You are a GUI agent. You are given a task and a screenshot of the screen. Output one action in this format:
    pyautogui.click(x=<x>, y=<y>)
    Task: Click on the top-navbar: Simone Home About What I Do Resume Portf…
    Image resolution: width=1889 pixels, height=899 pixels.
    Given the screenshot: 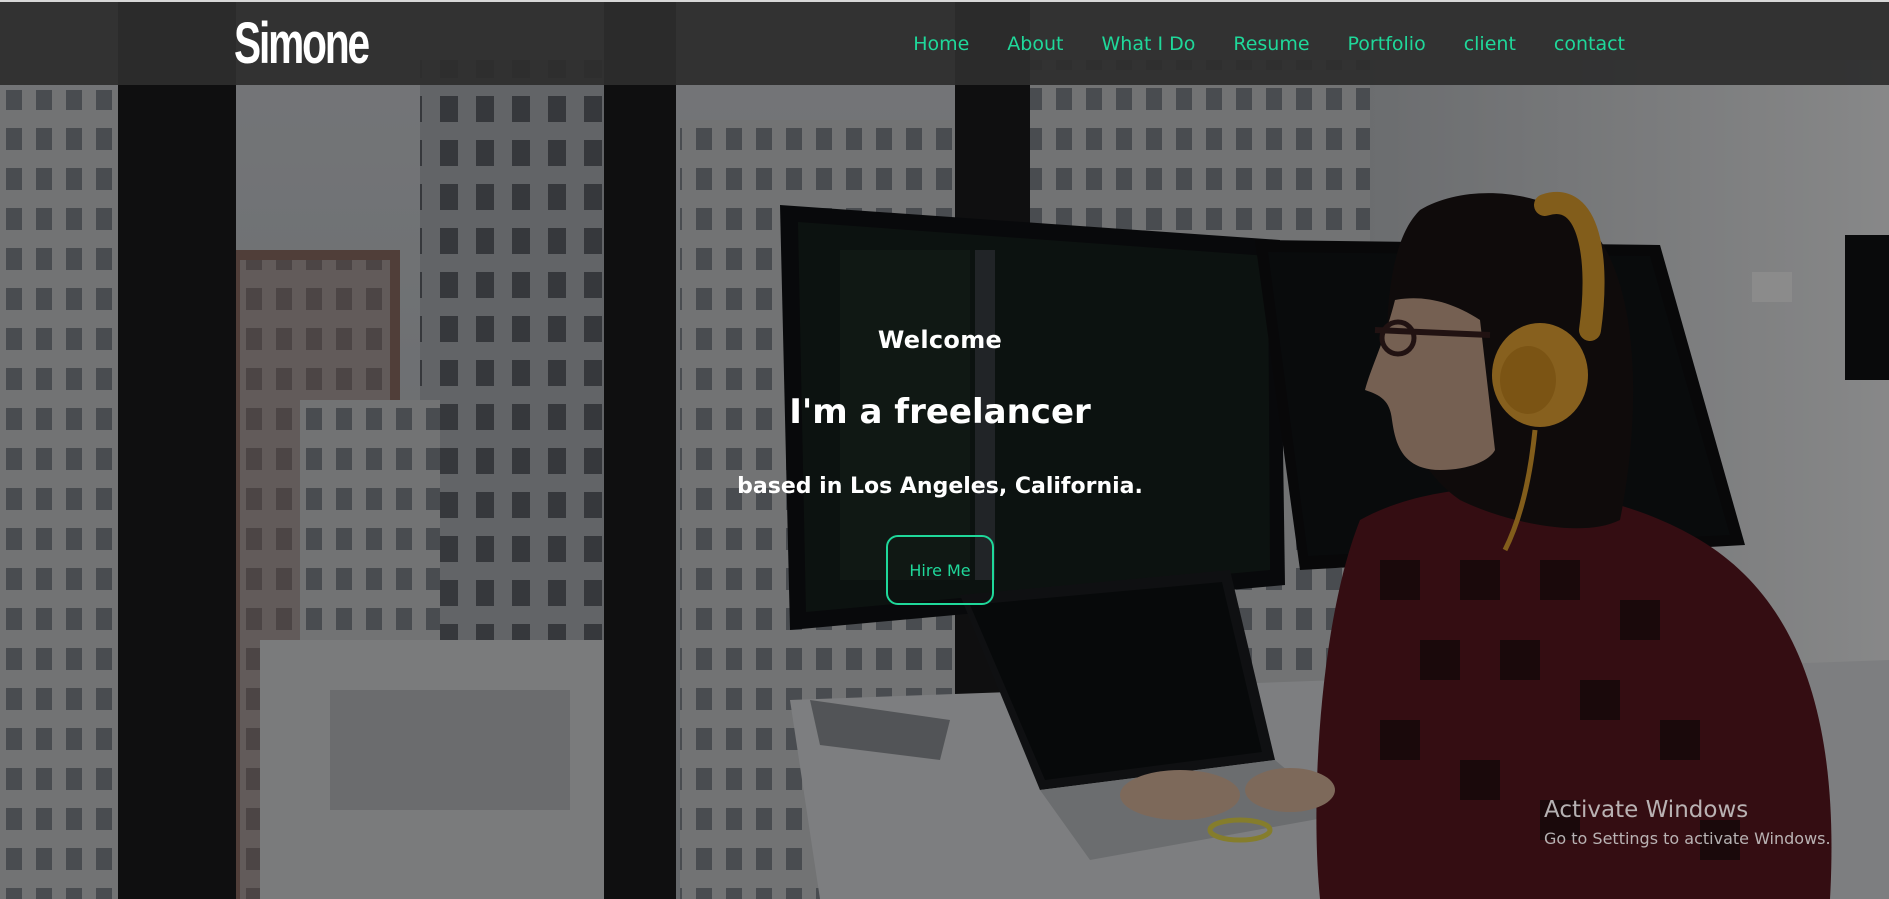 What is the action you would take?
    pyautogui.click(x=944, y=42)
    